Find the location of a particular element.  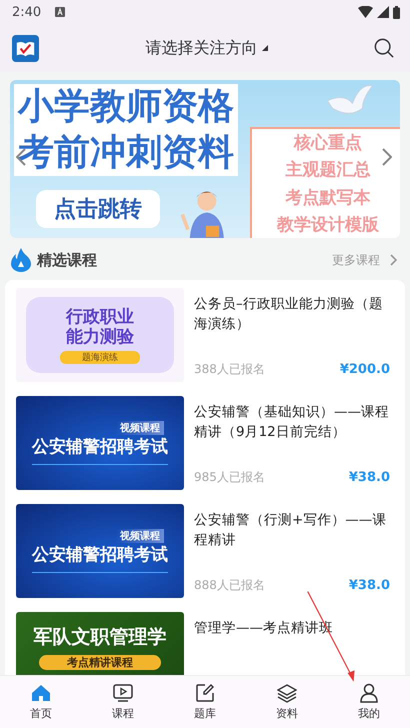

course-thumbnail: 军队文职管理学 考点精讲课程 is located at coordinates (100, 643).